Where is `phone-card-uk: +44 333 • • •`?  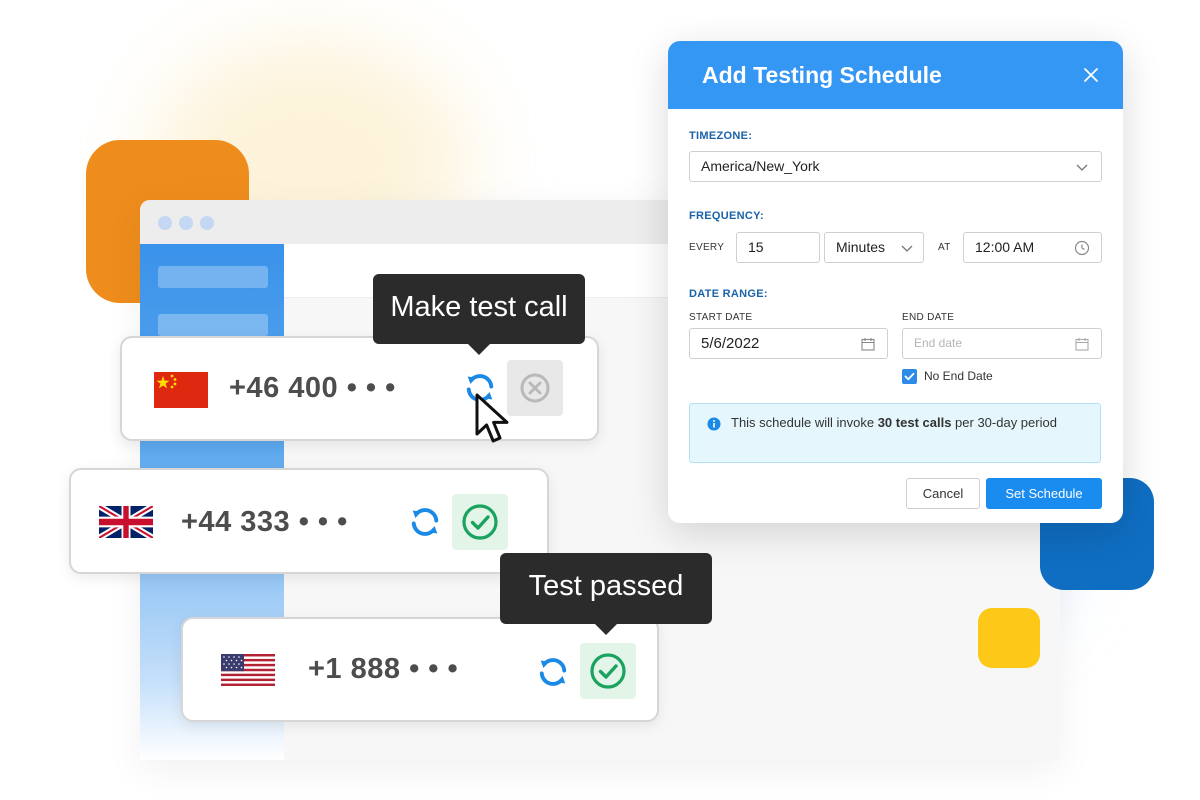 phone-card-uk: +44 333 • • • is located at coordinates (309, 521).